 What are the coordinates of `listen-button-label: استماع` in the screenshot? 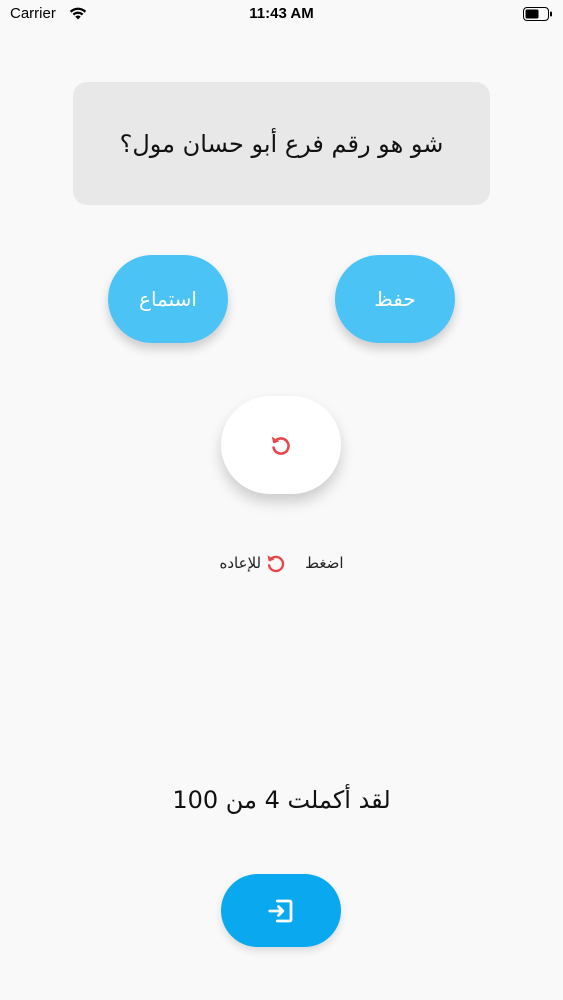 It's located at (168, 299).